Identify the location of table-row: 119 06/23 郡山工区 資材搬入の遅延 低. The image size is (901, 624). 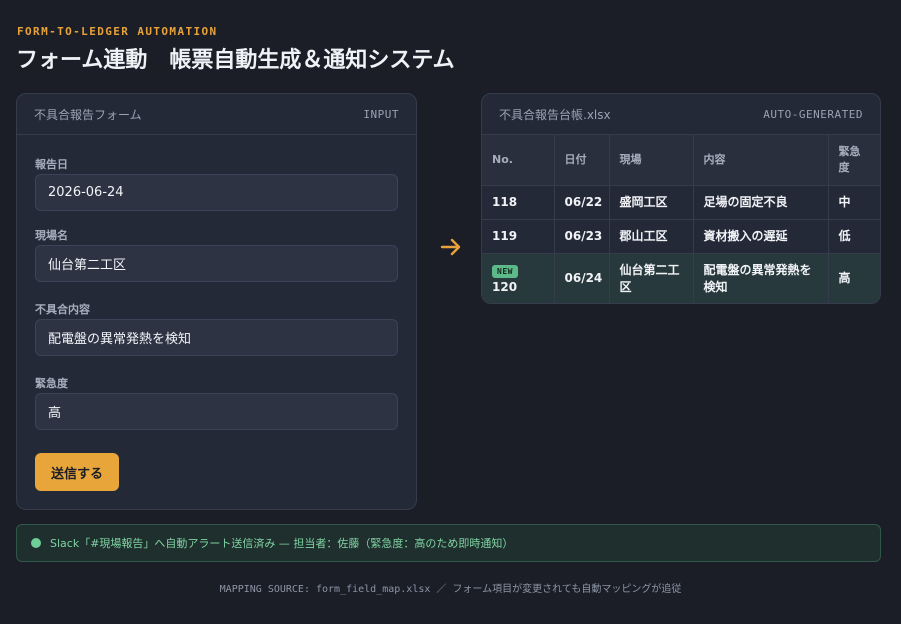
(681, 236).